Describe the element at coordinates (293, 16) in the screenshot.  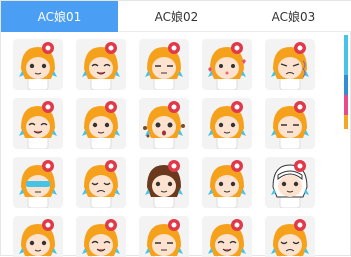
I see `tab-ac03: AC娘03` at that location.